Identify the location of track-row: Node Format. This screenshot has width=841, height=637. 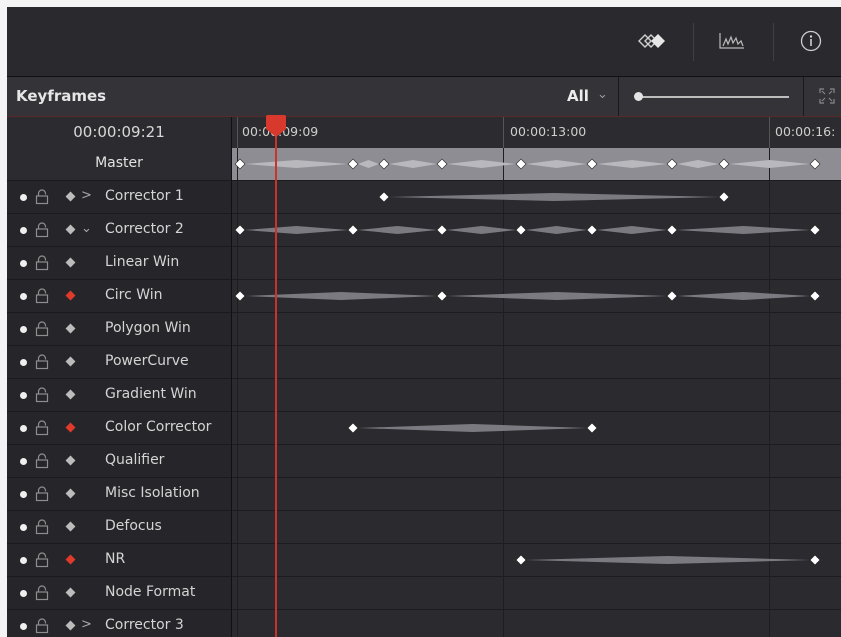
(119, 593).